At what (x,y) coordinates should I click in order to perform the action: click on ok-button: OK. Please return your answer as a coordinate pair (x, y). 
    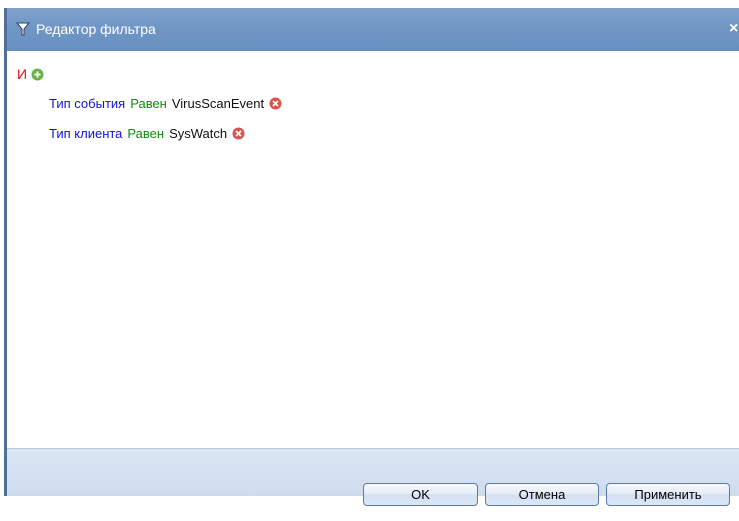
    Looking at the image, I should click on (420, 494).